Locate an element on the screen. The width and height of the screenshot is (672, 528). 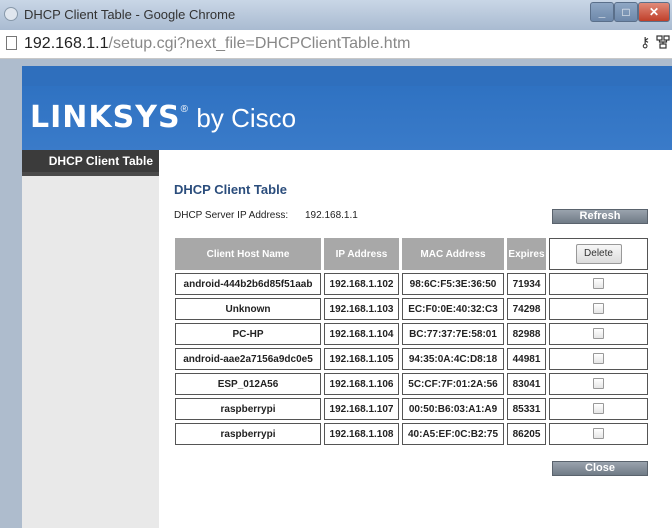
delete-button: Delete is located at coordinates (598, 254).